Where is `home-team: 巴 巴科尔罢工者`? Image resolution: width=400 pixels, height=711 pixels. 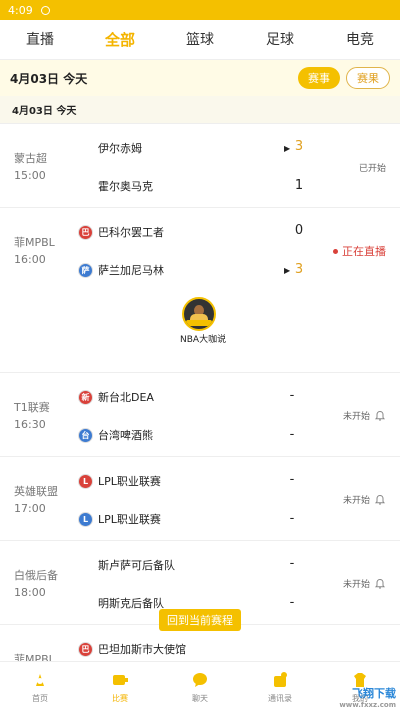
home-team: 巴 巴科尔罢工者 is located at coordinates (121, 232).